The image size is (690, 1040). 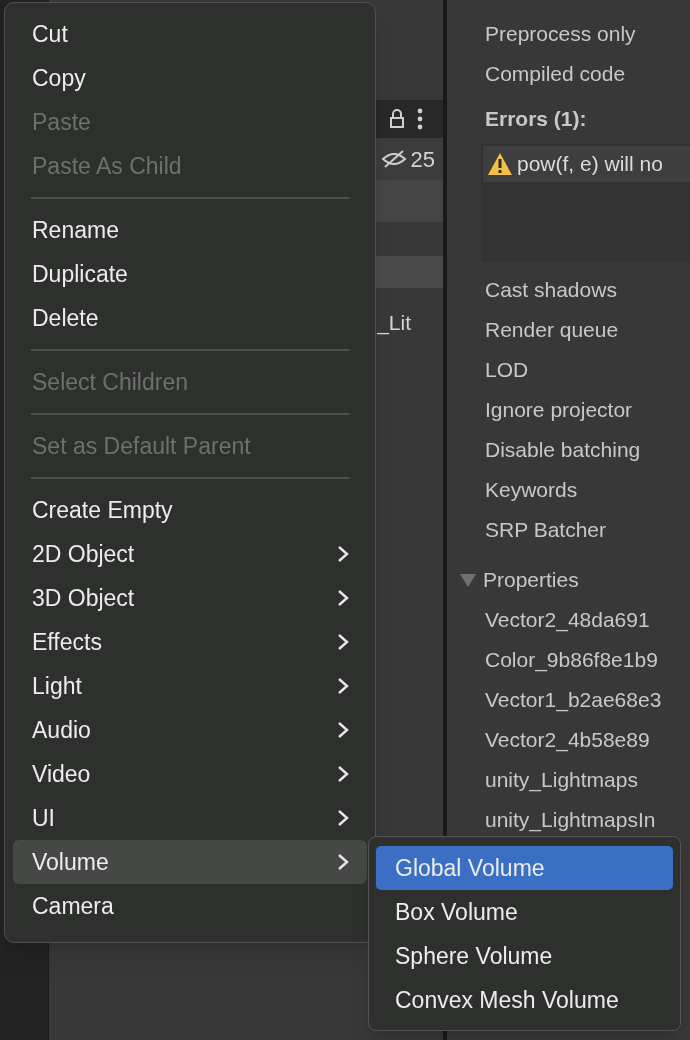 What do you see at coordinates (555, 74) in the screenshot?
I see `inspector-label: Compiled code` at bounding box center [555, 74].